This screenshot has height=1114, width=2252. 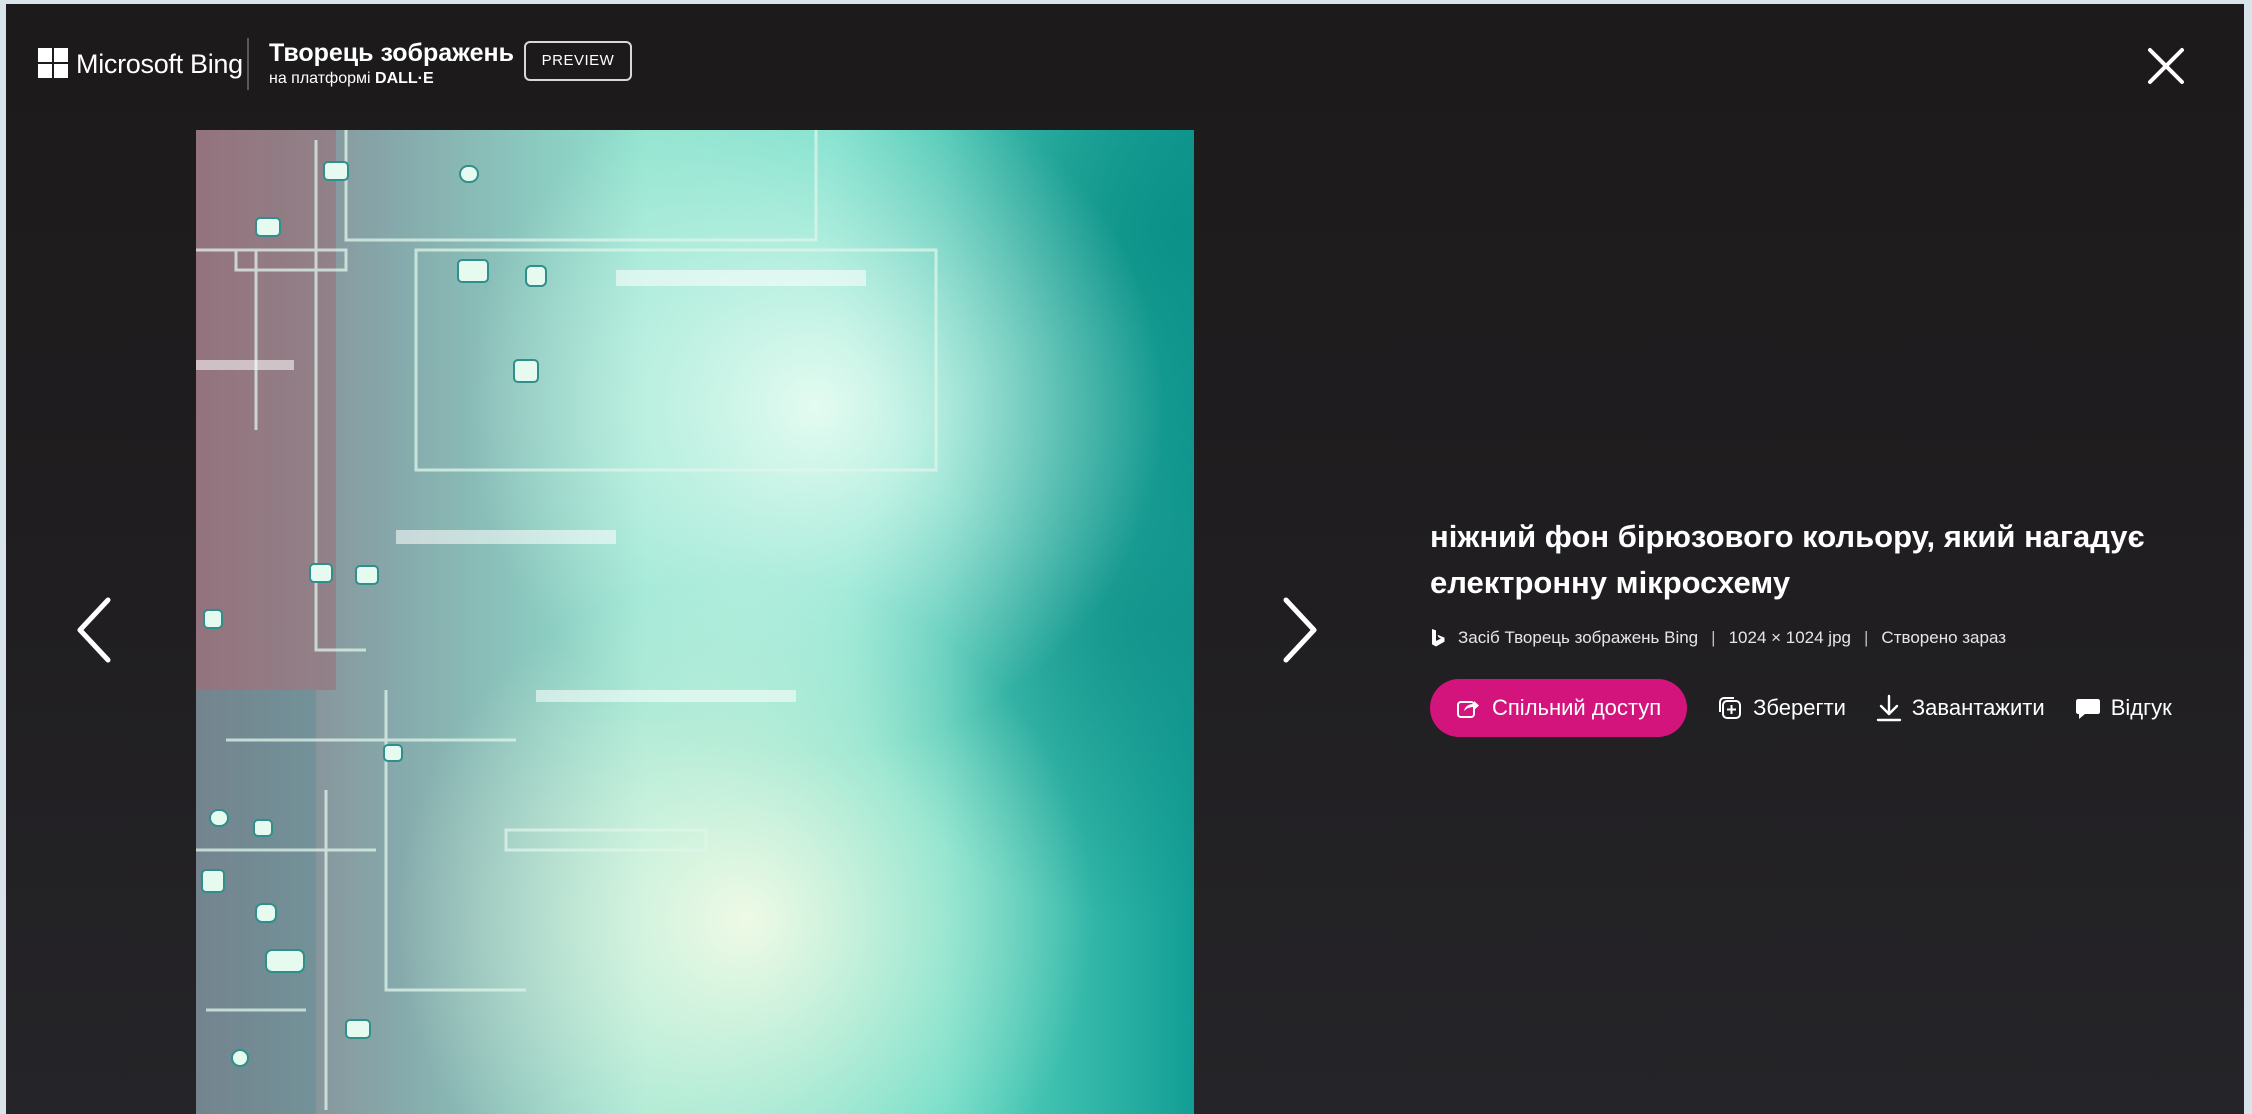 I want to click on preview-badge: PREVIEW, so click(x=578, y=61).